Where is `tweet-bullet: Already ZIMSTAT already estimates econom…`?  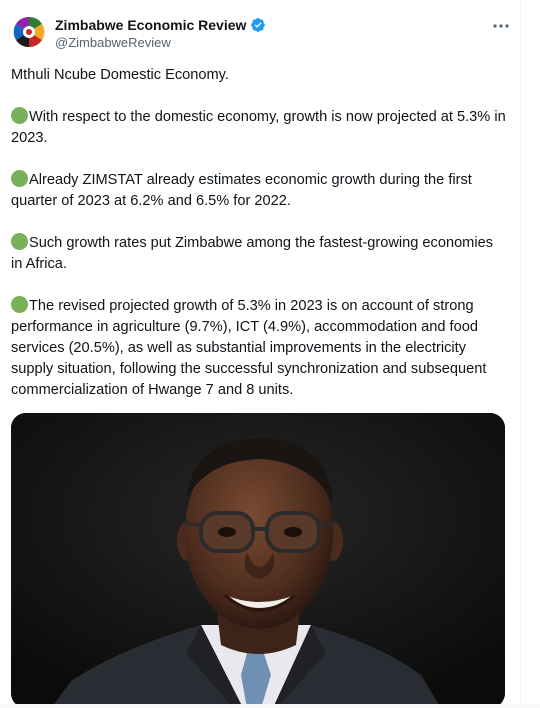 tweet-bullet: Already ZIMSTAT already estimates econom… is located at coordinates (259, 191).